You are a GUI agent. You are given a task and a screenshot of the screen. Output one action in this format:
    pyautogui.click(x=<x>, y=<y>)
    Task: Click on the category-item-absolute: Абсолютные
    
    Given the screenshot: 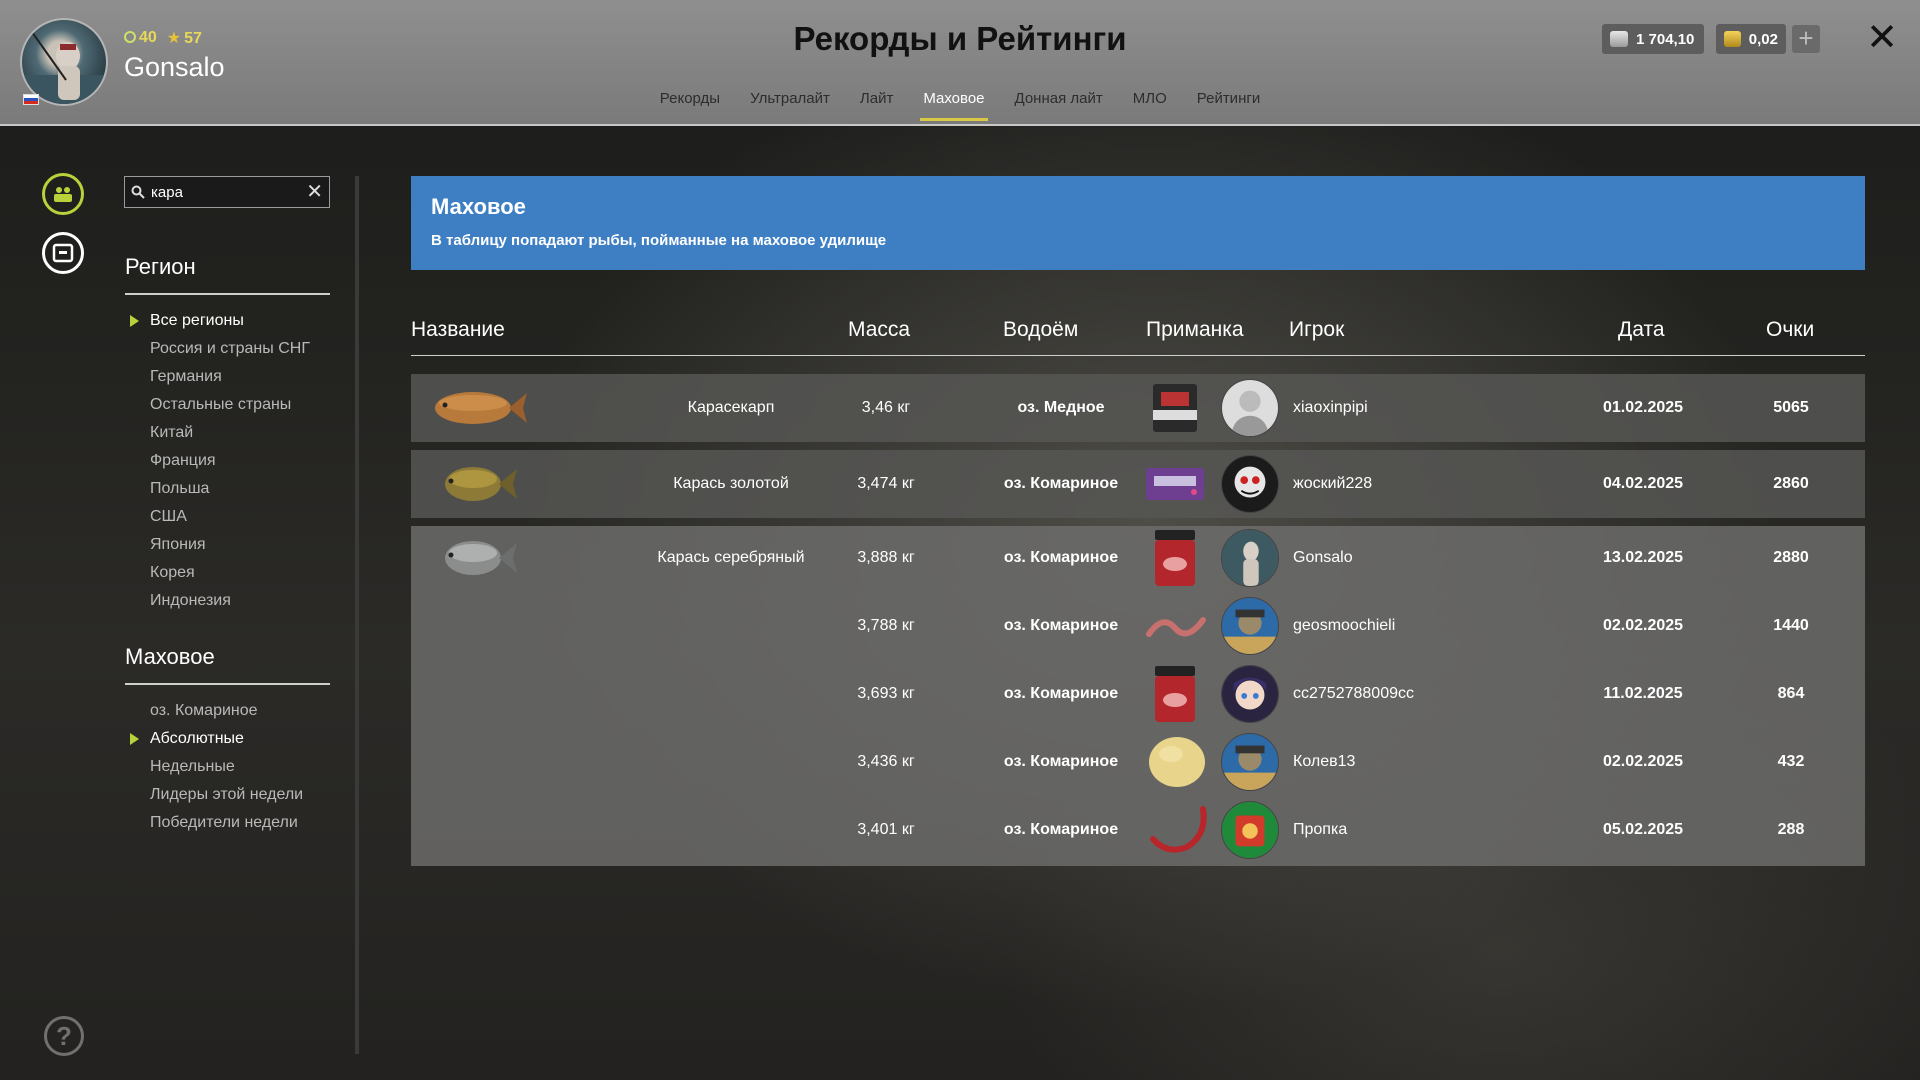 What is the action you would take?
    pyautogui.click(x=216, y=739)
    